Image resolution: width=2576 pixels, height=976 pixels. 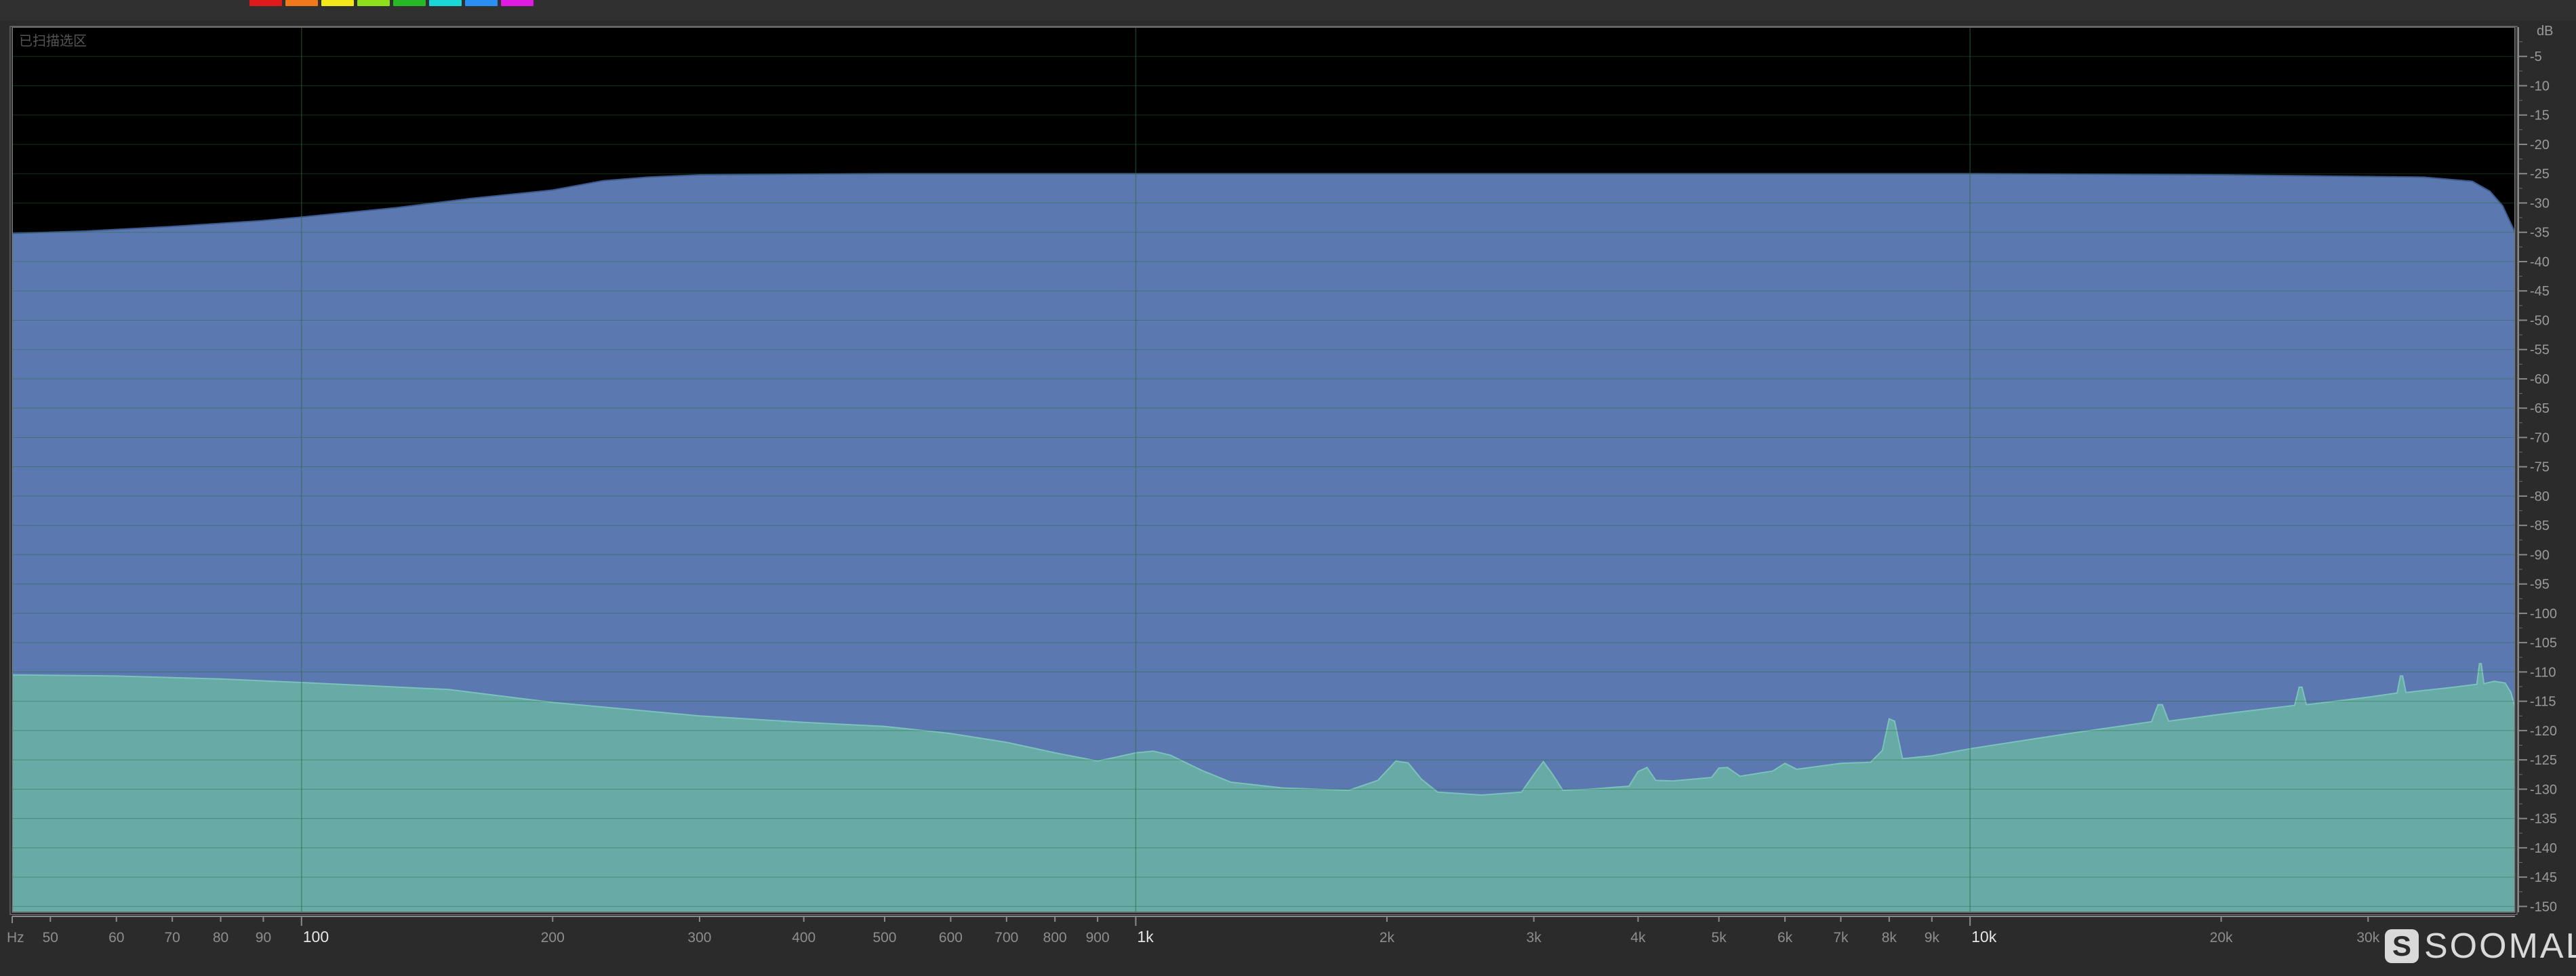 I want to click on y-tick-label: -35, so click(x=2540, y=234).